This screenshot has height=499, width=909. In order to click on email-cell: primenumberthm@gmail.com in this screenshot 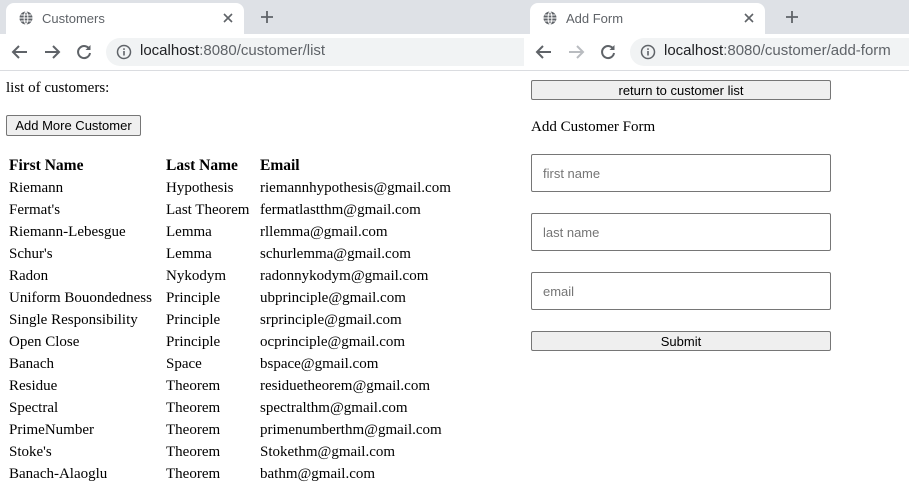, I will do `click(351, 429)`.